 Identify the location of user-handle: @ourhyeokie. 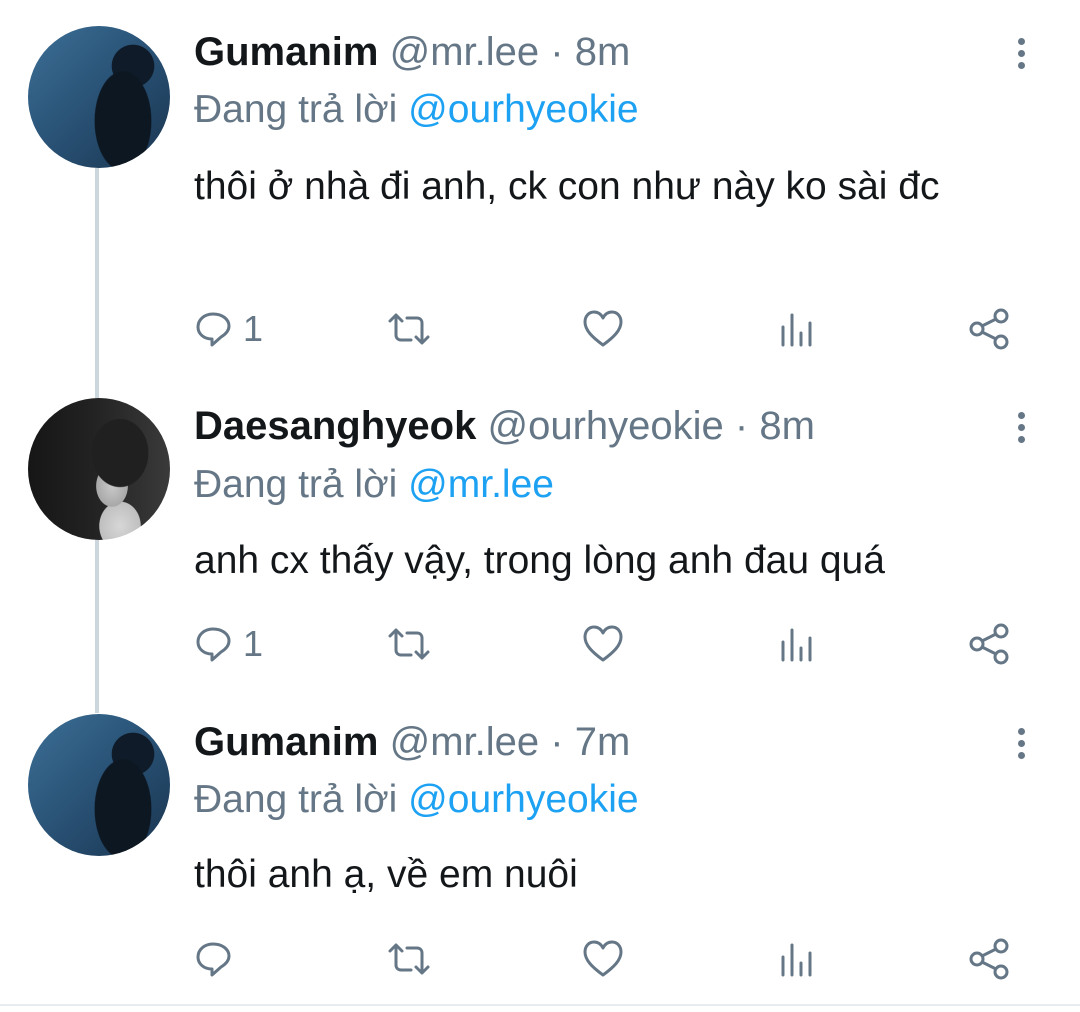
(605, 426).